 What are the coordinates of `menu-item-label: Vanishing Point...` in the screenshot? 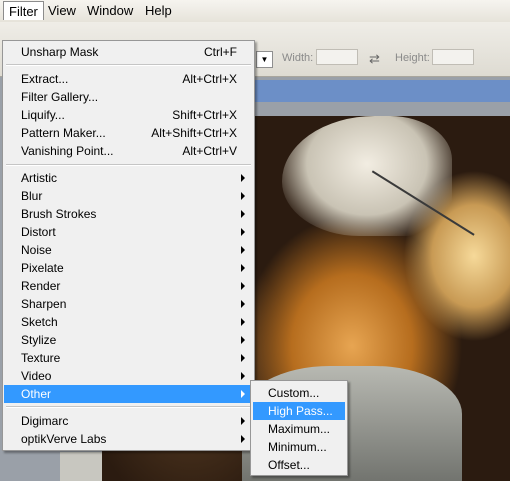 It's located at (67, 151).